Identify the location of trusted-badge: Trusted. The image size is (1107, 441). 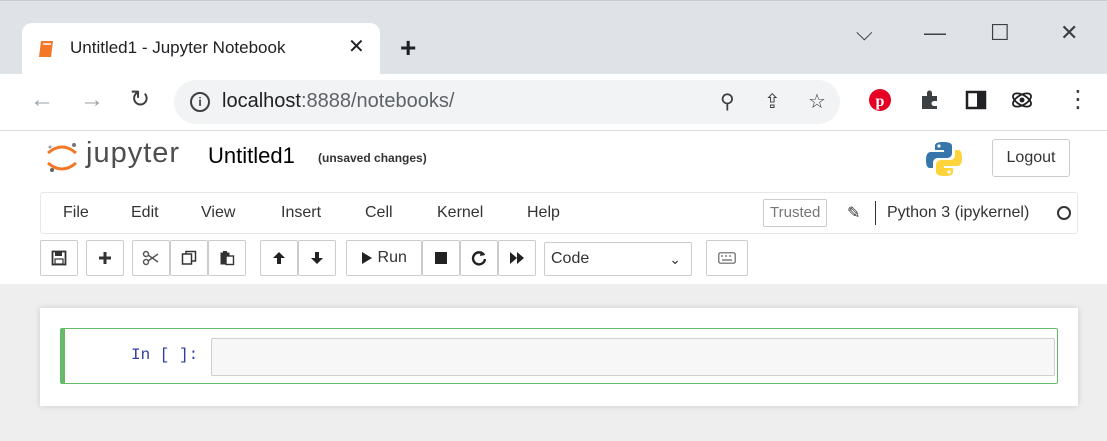
(795, 213).